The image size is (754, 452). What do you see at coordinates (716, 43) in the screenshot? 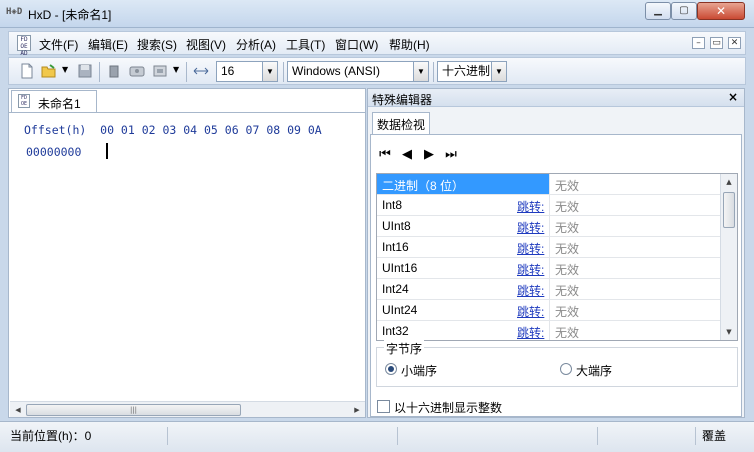
I see `mdi-restore-button: ▭` at bounding box center [716, 43].